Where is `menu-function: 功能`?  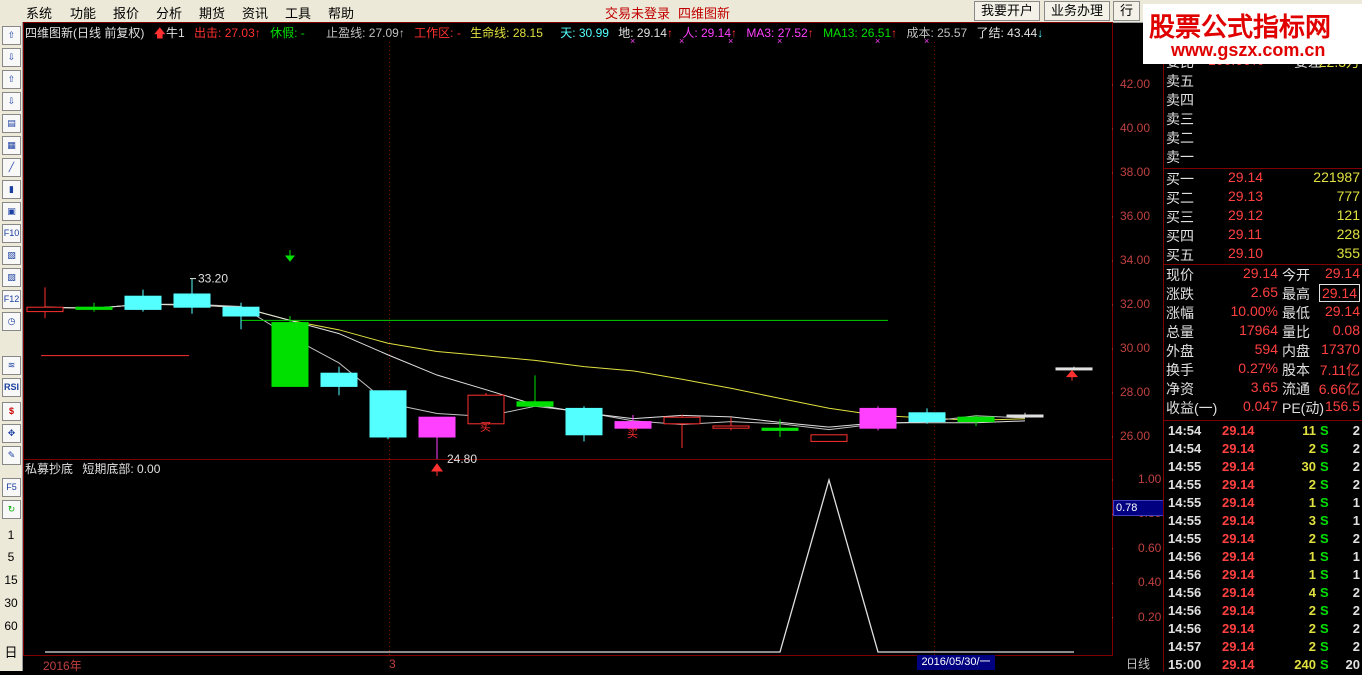 menu-function: 功能 is located at coordinates (83, 12).